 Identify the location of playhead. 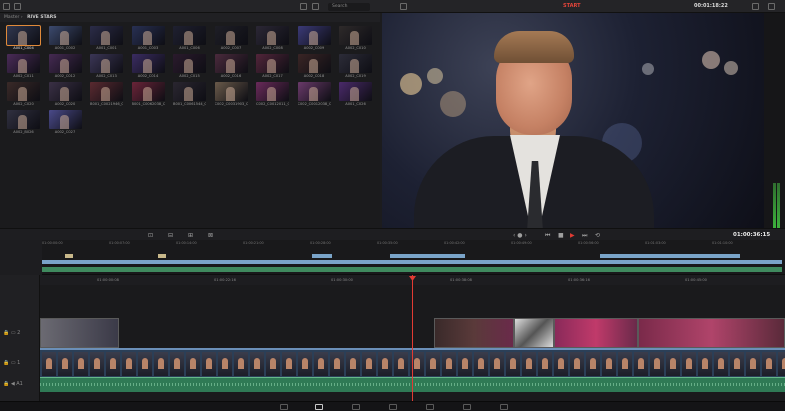
(412, 338).